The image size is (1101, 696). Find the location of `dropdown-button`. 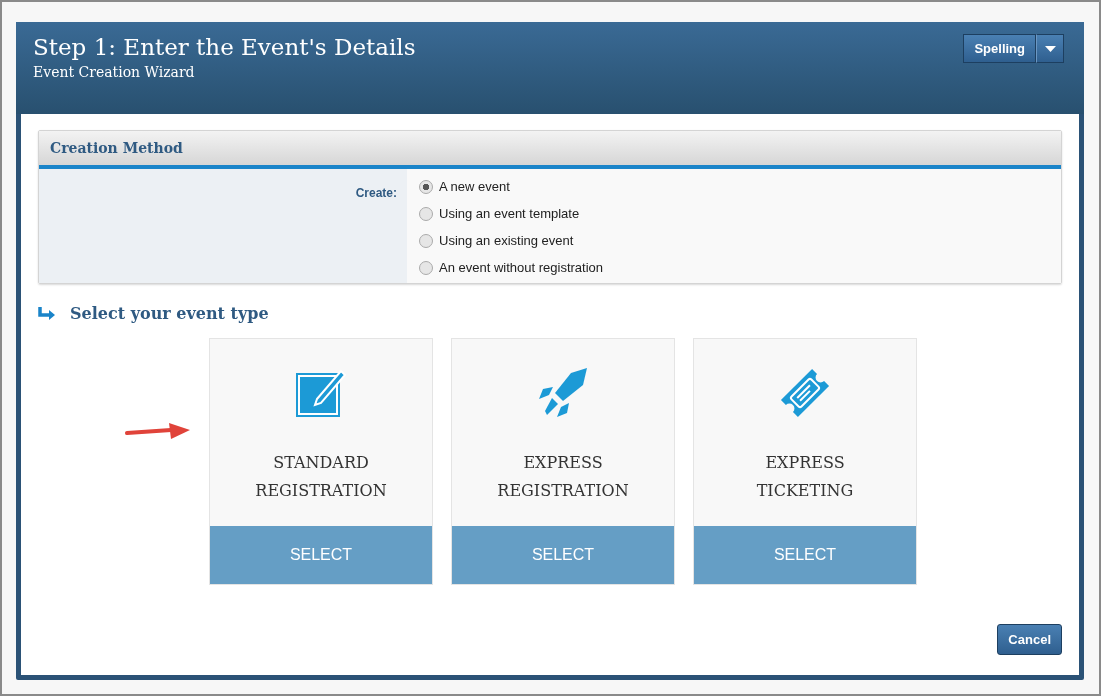

dropdown-button is located at coordinates (1050, 48).